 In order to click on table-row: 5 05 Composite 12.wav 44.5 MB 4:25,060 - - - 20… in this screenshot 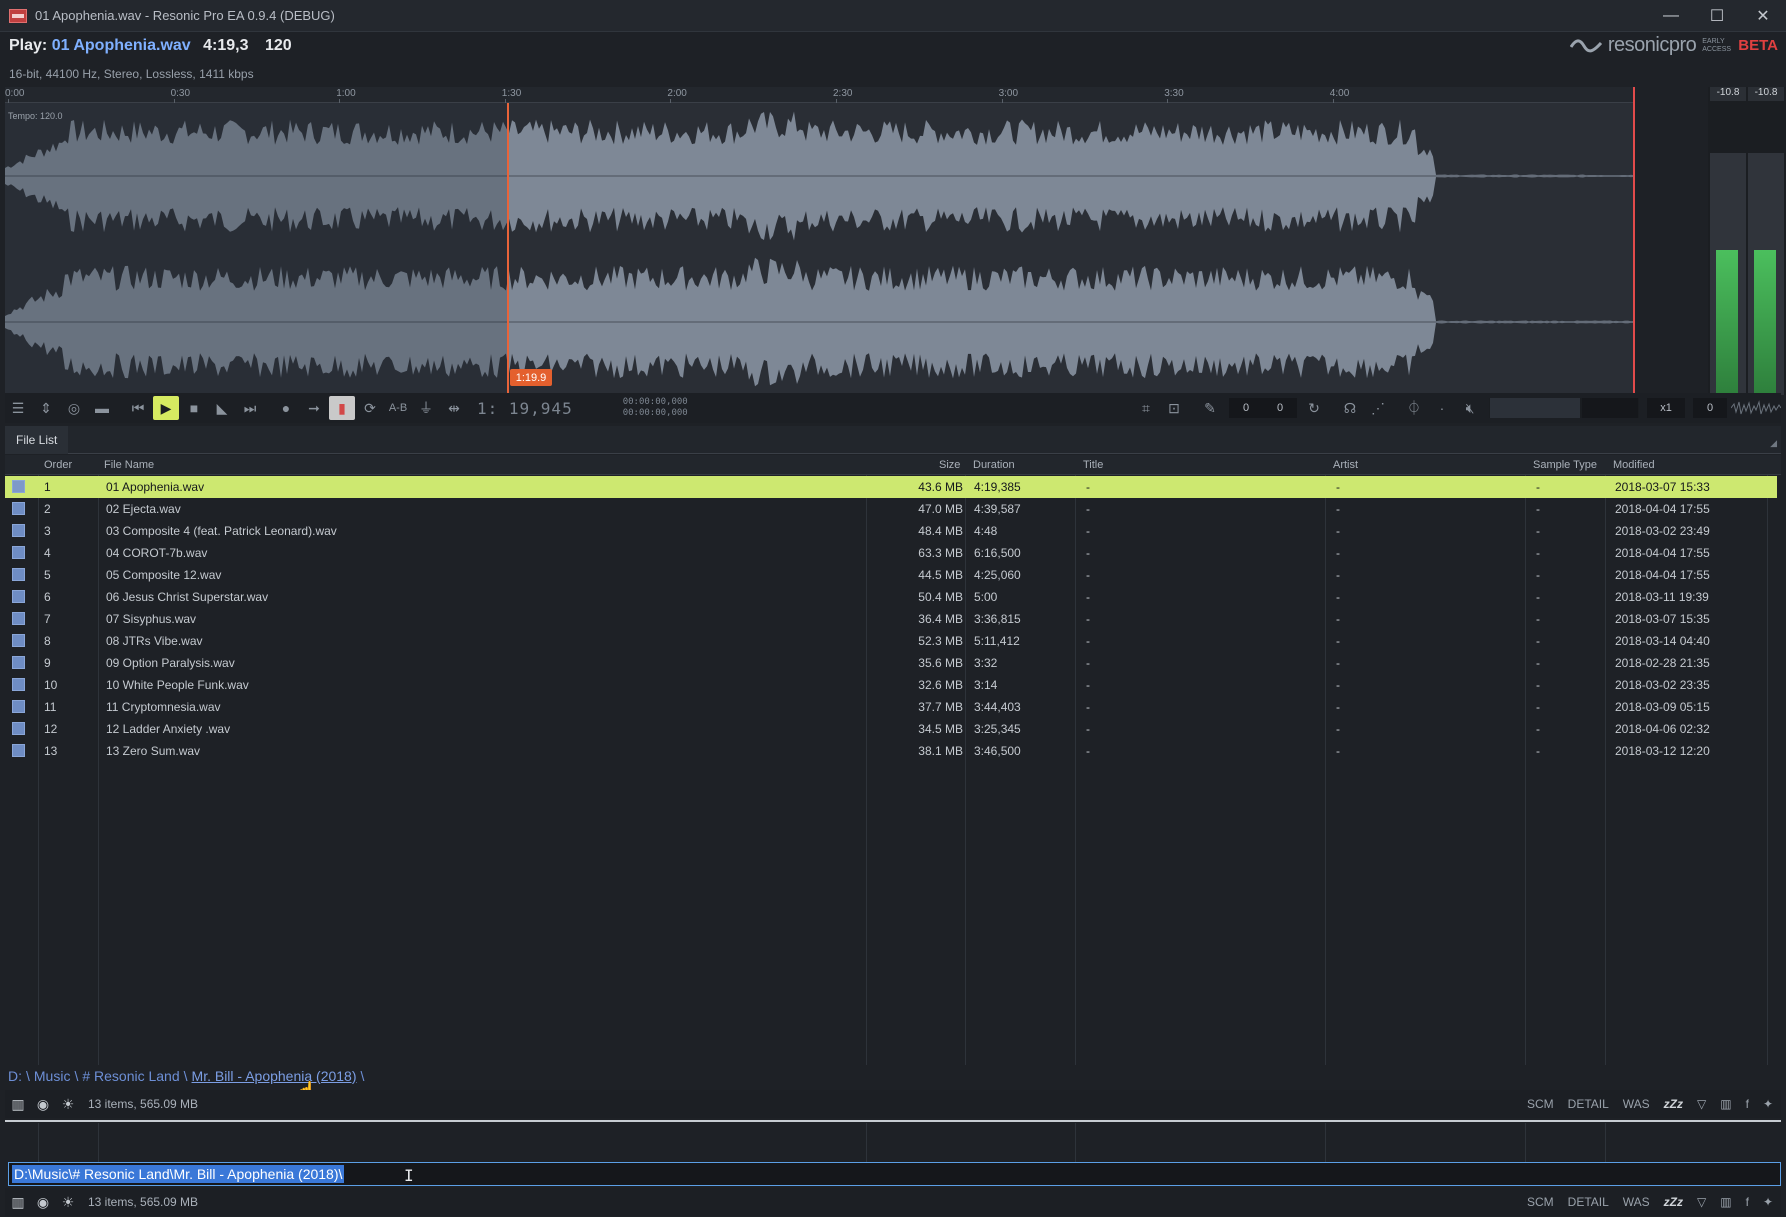, I will do `click(891, 575)`.